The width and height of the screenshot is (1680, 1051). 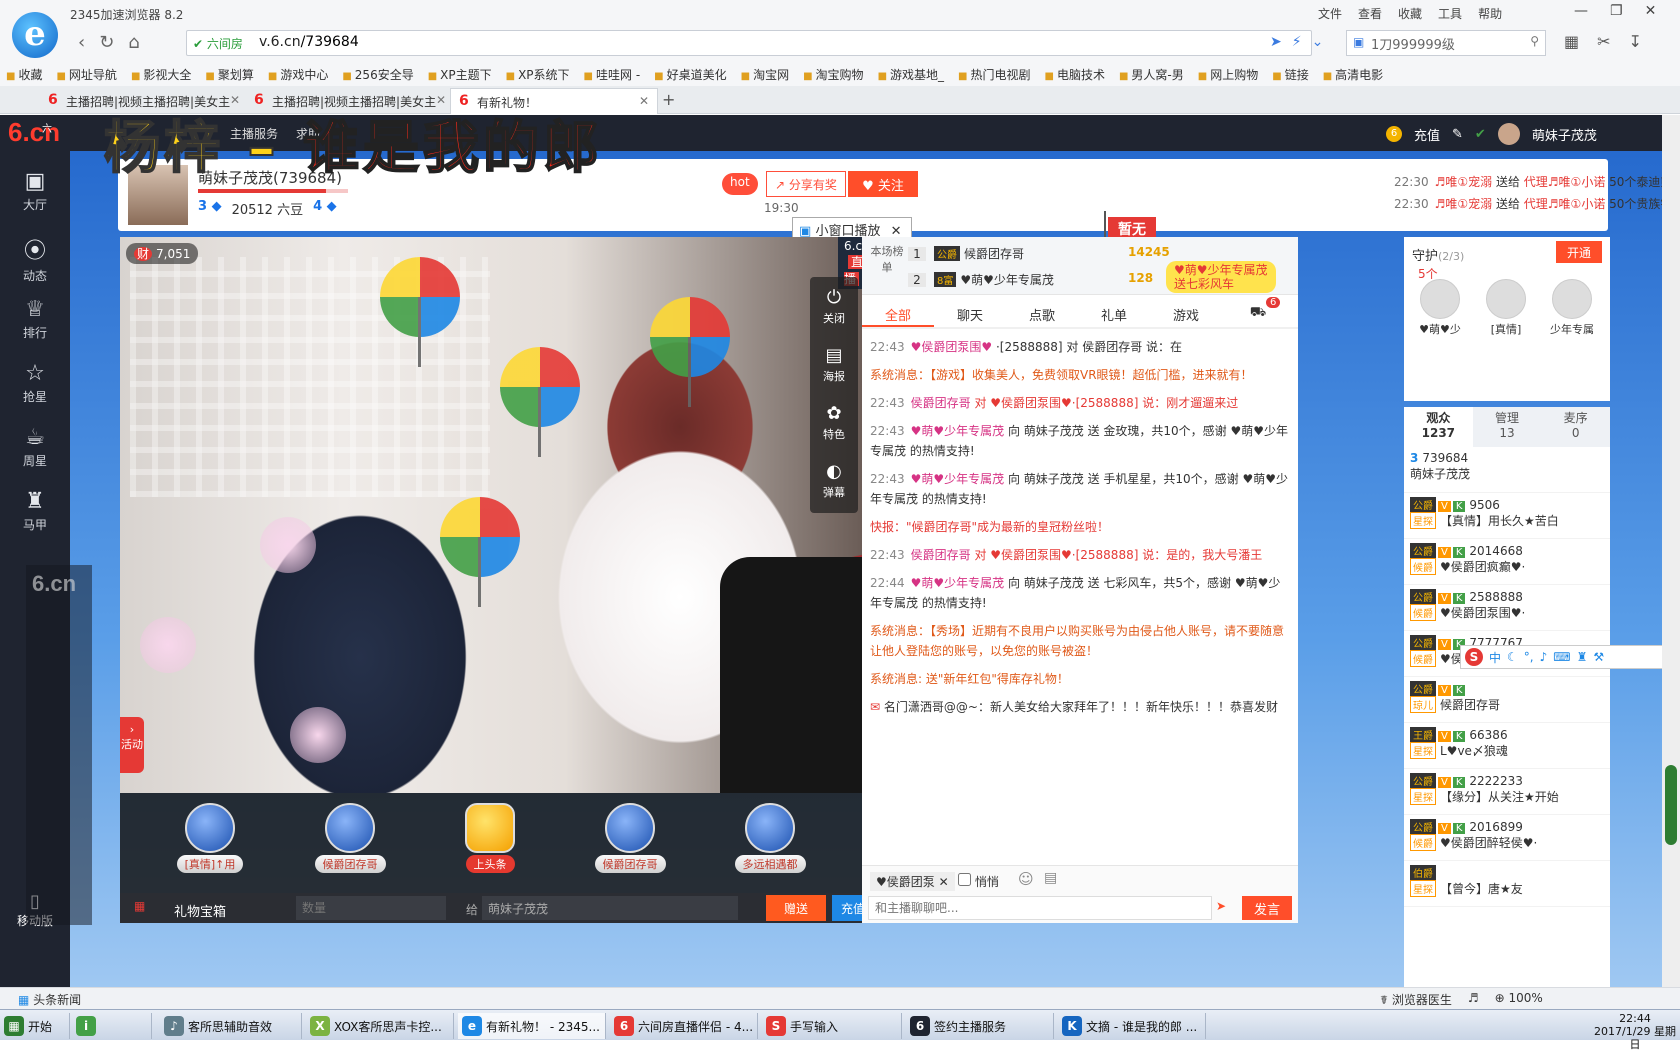 I want to click on menu-tools: 工具, so click(x=1450, y=13).